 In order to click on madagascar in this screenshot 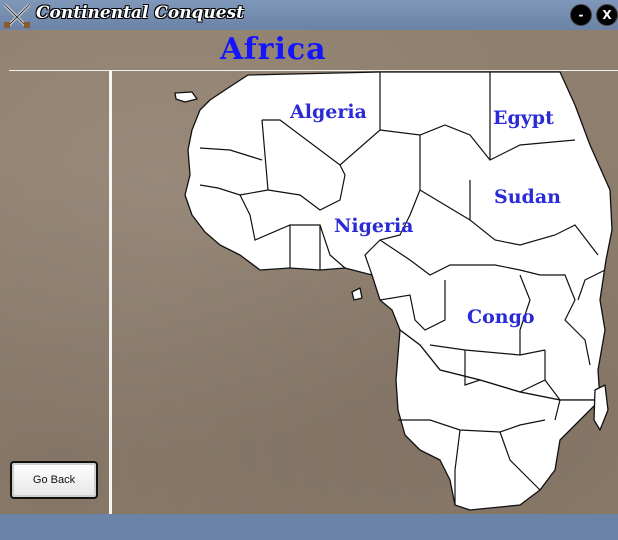, I will do `click(601, 407)`.